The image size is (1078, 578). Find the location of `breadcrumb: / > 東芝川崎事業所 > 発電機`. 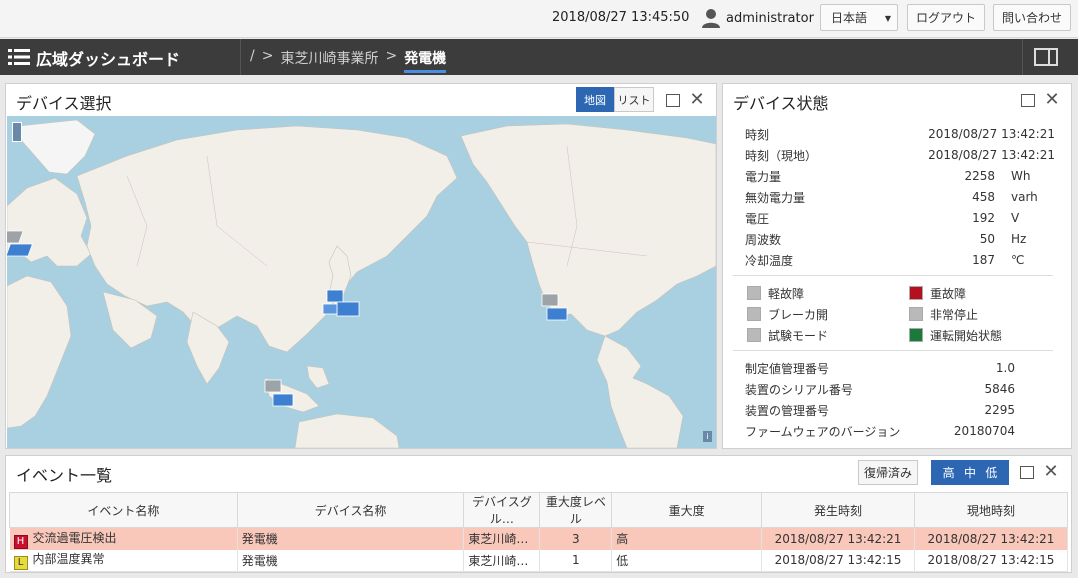

breadcrumb: / > 東芝川崎事業所 > 発電機 is located at coordinates (348, 60).